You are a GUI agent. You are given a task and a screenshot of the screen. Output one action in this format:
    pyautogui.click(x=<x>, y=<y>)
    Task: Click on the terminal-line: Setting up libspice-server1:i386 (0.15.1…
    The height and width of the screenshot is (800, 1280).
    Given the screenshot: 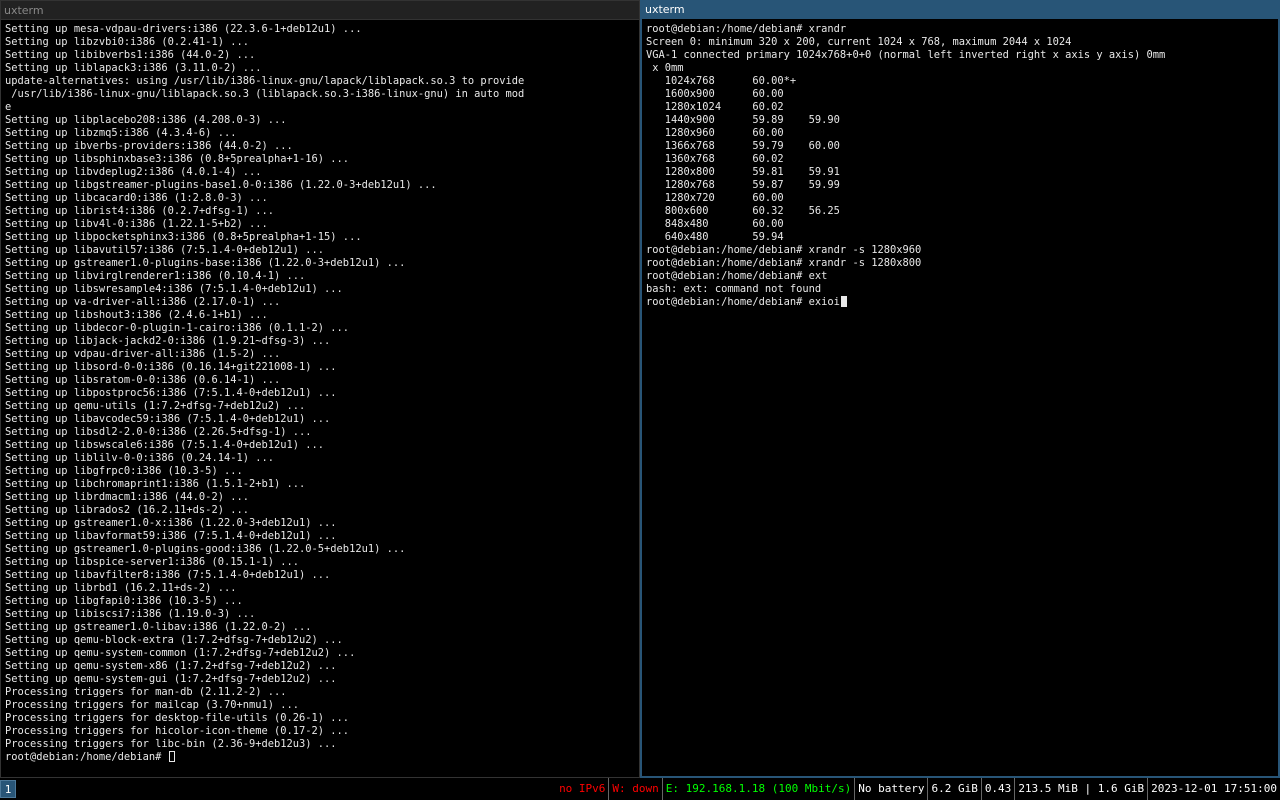 What is the action you would take?
    pyautogui.click(x=152, y=562)
    